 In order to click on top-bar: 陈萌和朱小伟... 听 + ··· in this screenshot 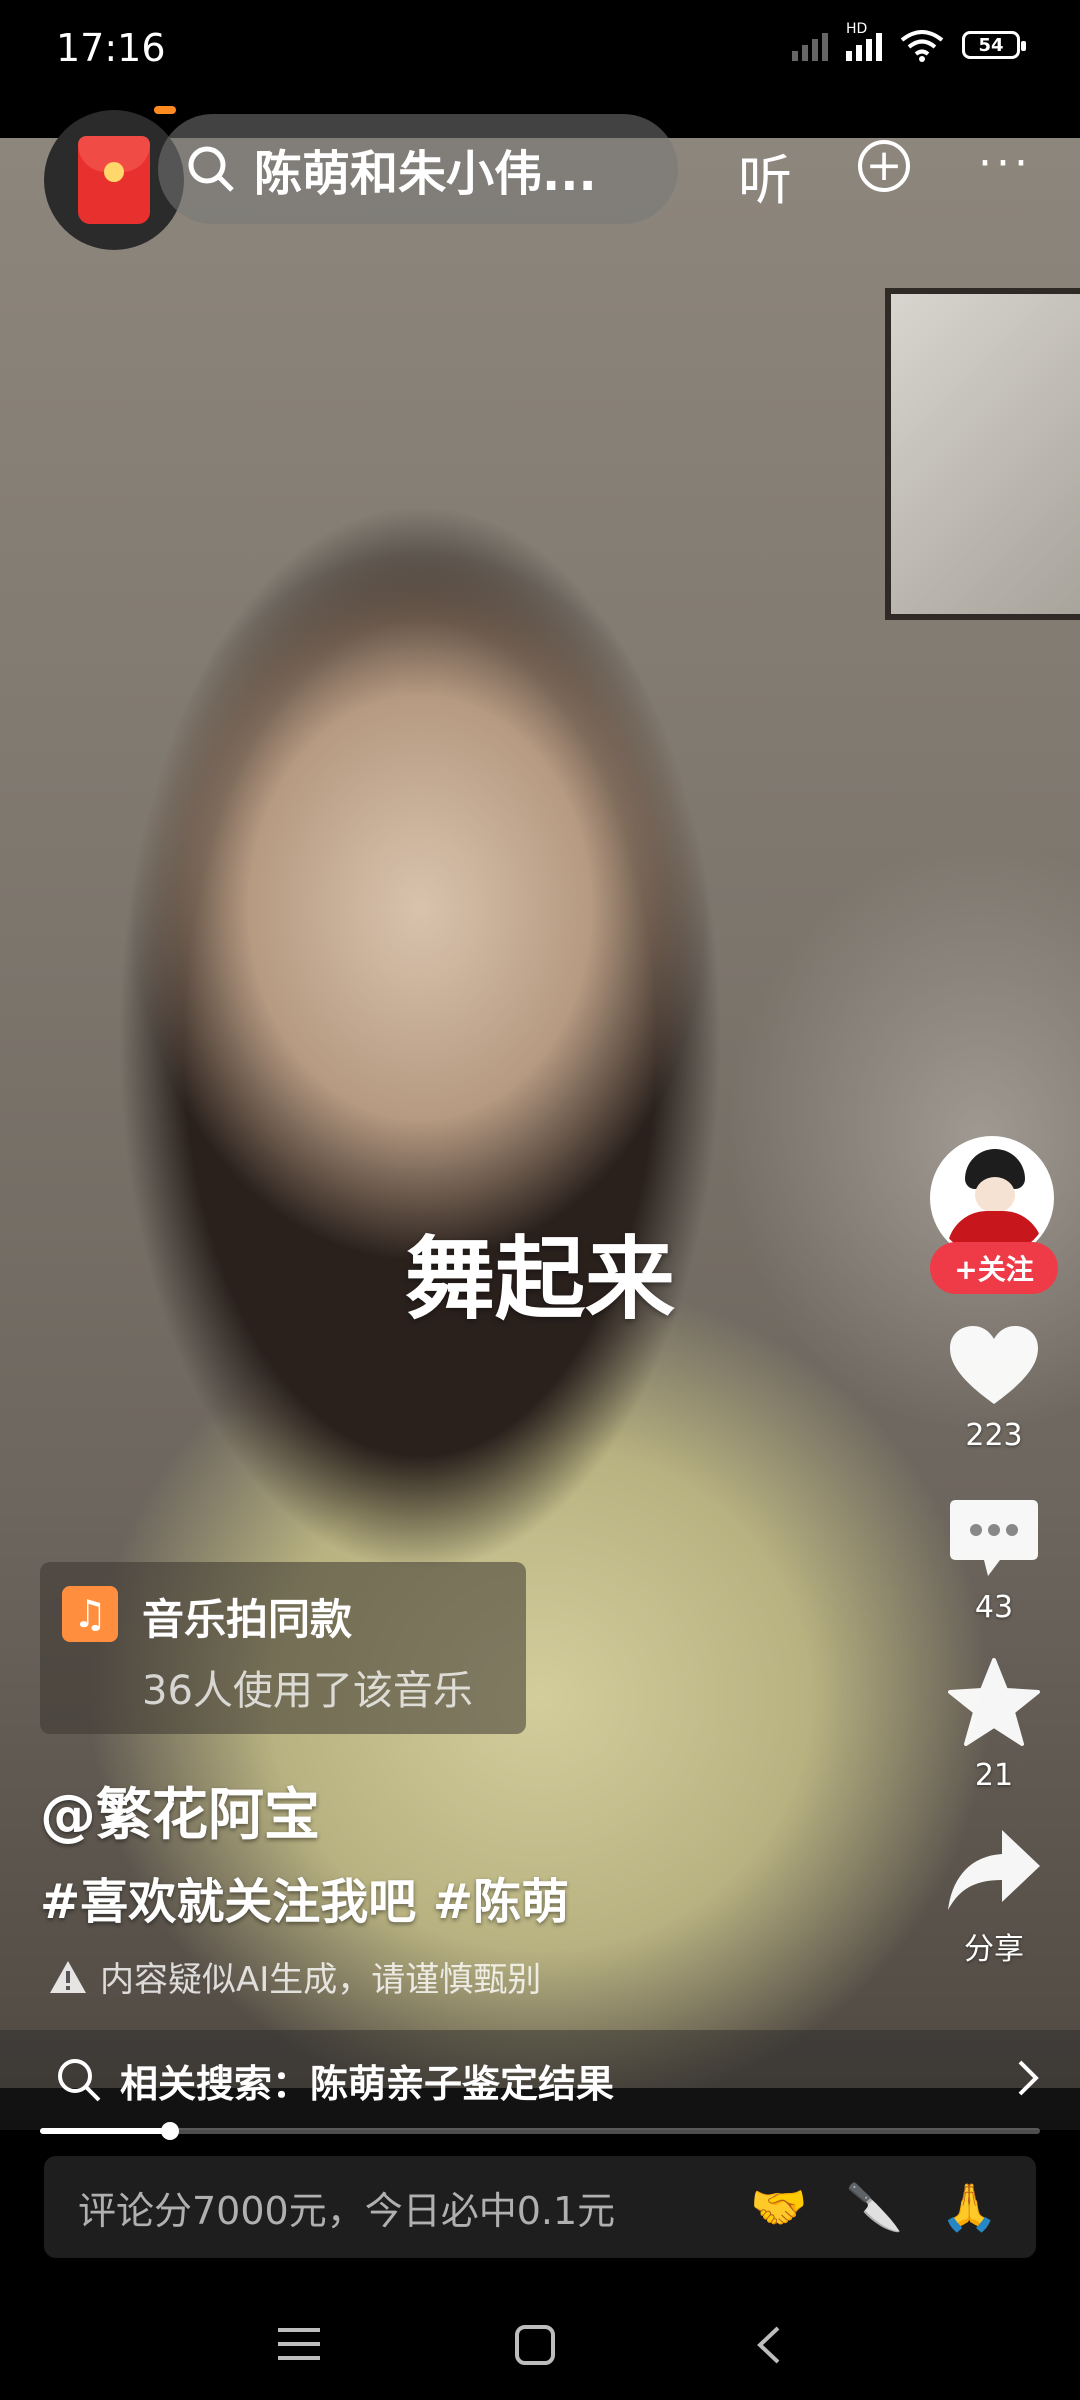, I will do `click(540, 178)`.